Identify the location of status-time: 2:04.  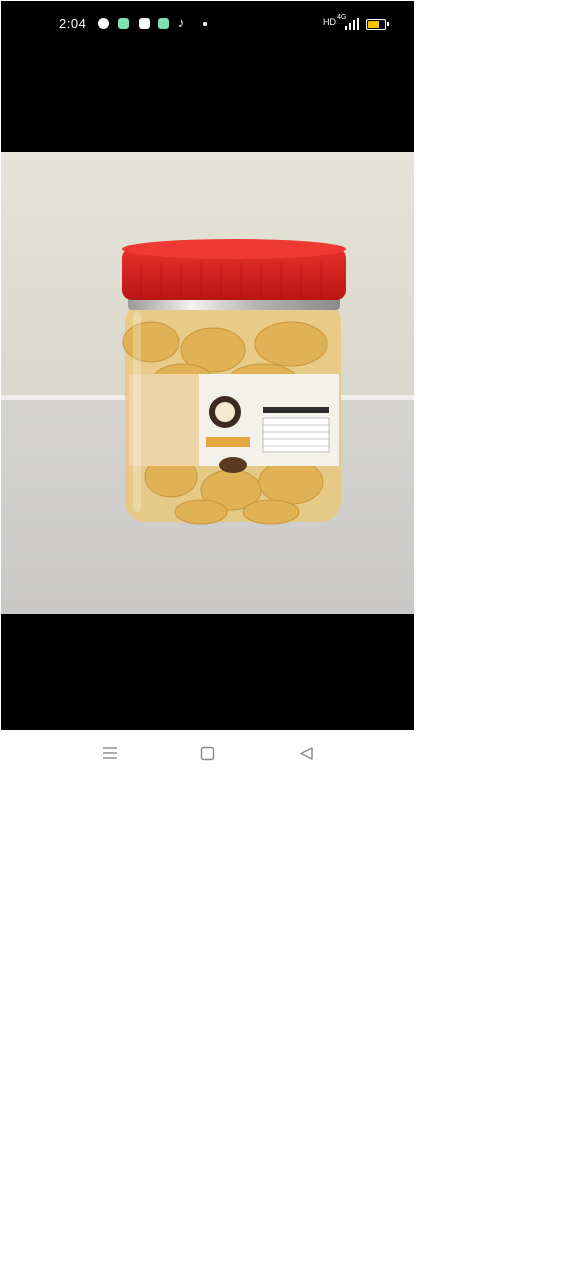
(73, 23).